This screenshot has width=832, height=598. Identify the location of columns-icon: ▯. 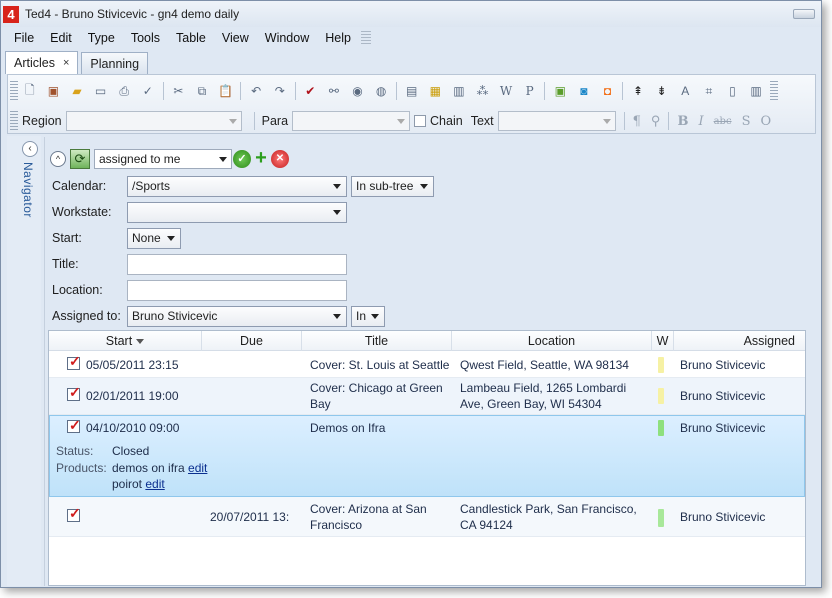
(732, 91).